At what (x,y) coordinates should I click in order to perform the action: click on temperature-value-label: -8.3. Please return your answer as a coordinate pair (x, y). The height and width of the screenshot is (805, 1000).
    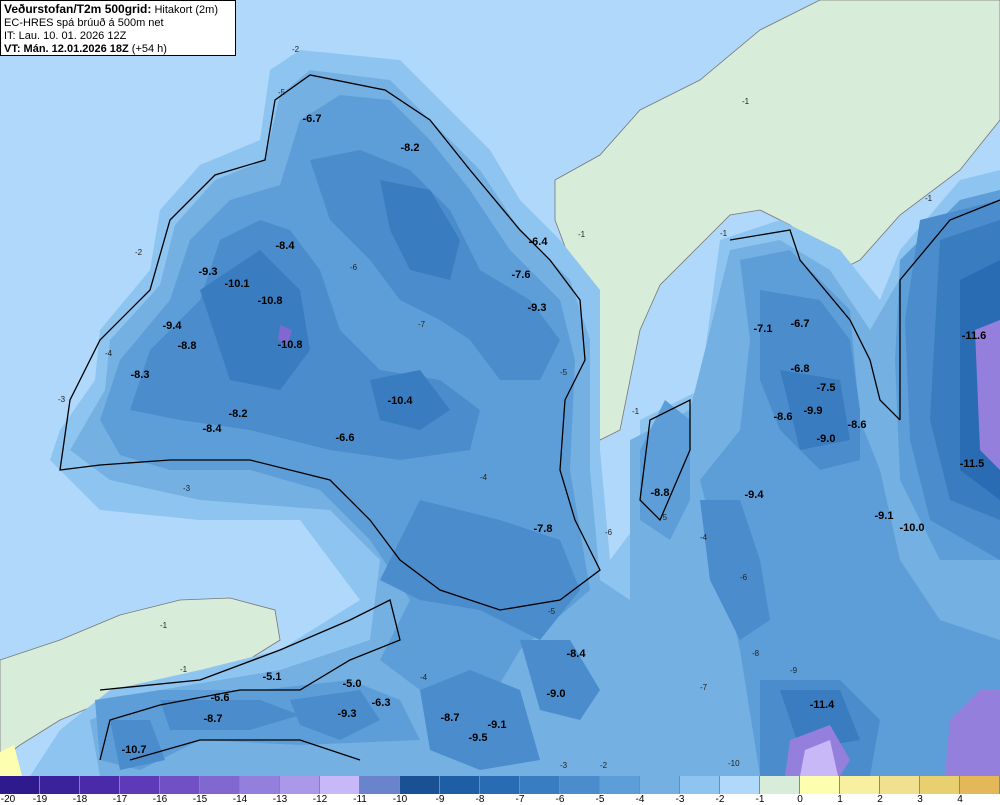
    Looking at the image, I should click on (140, 375).